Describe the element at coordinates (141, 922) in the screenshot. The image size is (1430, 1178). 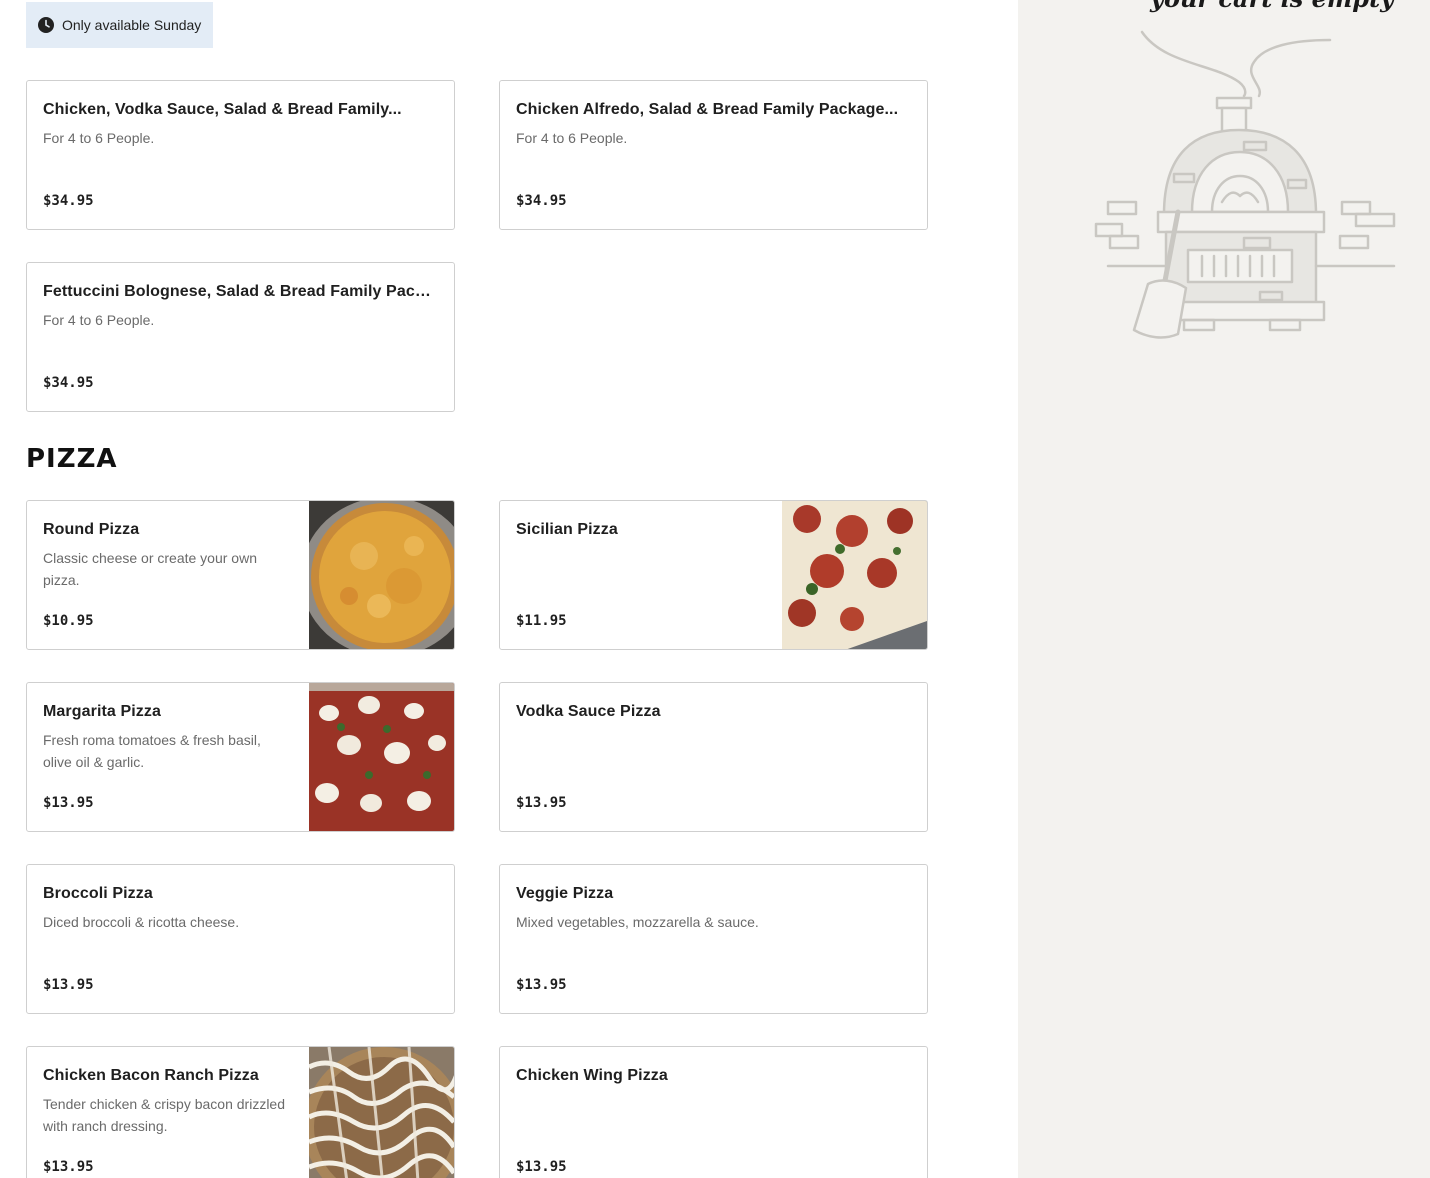
I see `item-description: Diced broccoli & ricotta cheese.` at that location.